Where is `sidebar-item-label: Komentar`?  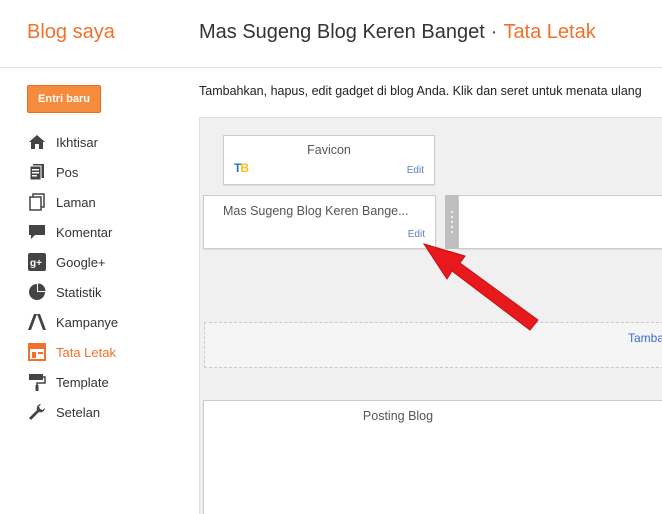 sidebar-item-label: Komentar is located at coordinates (84, 232).